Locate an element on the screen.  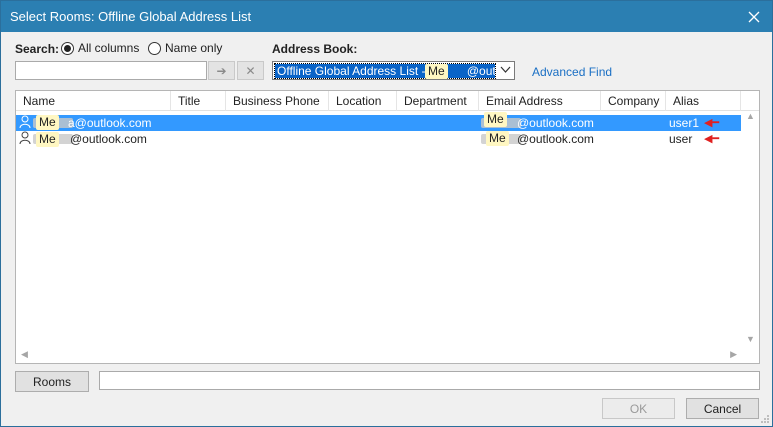
search-clear-button: ✕ is located at coordinates (250, 70).